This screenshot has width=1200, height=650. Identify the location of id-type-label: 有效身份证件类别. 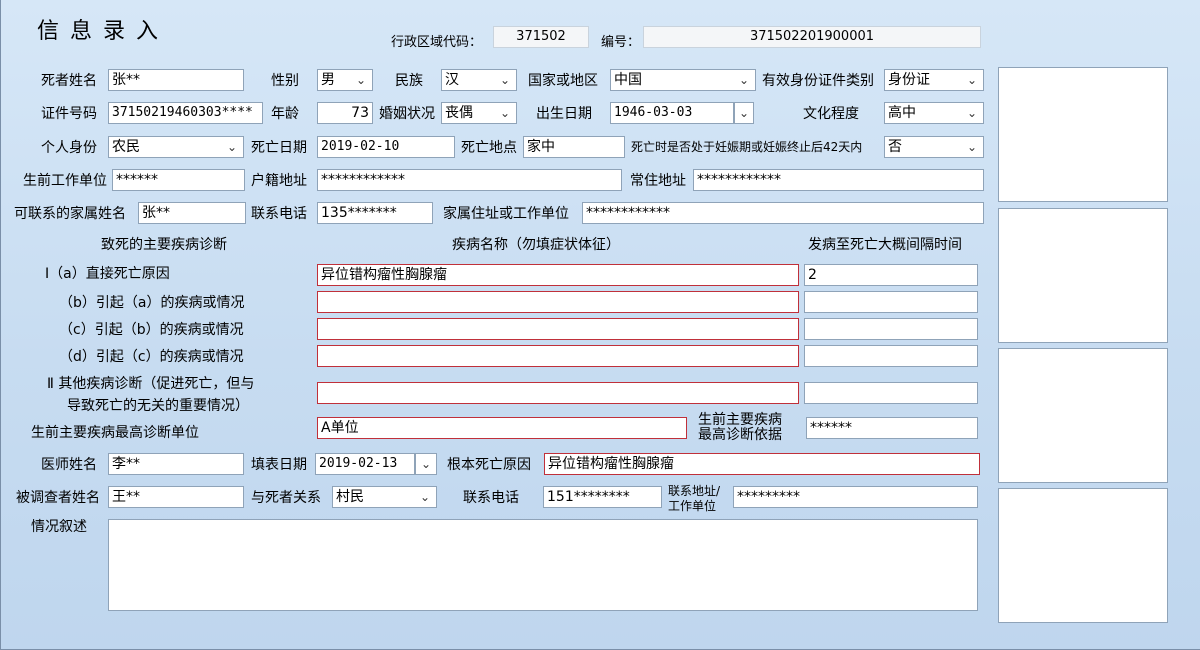
(818, 81).